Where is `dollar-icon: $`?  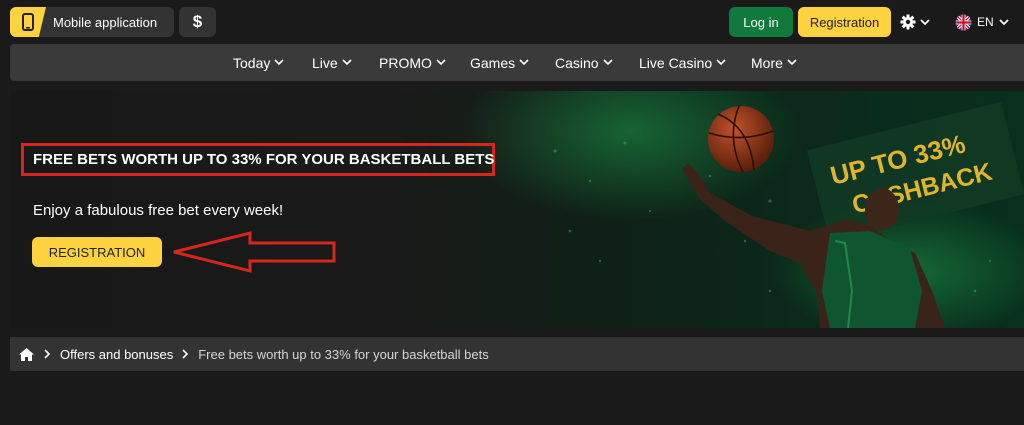 dollar-icon: $ is located at coordinates (197, 21).